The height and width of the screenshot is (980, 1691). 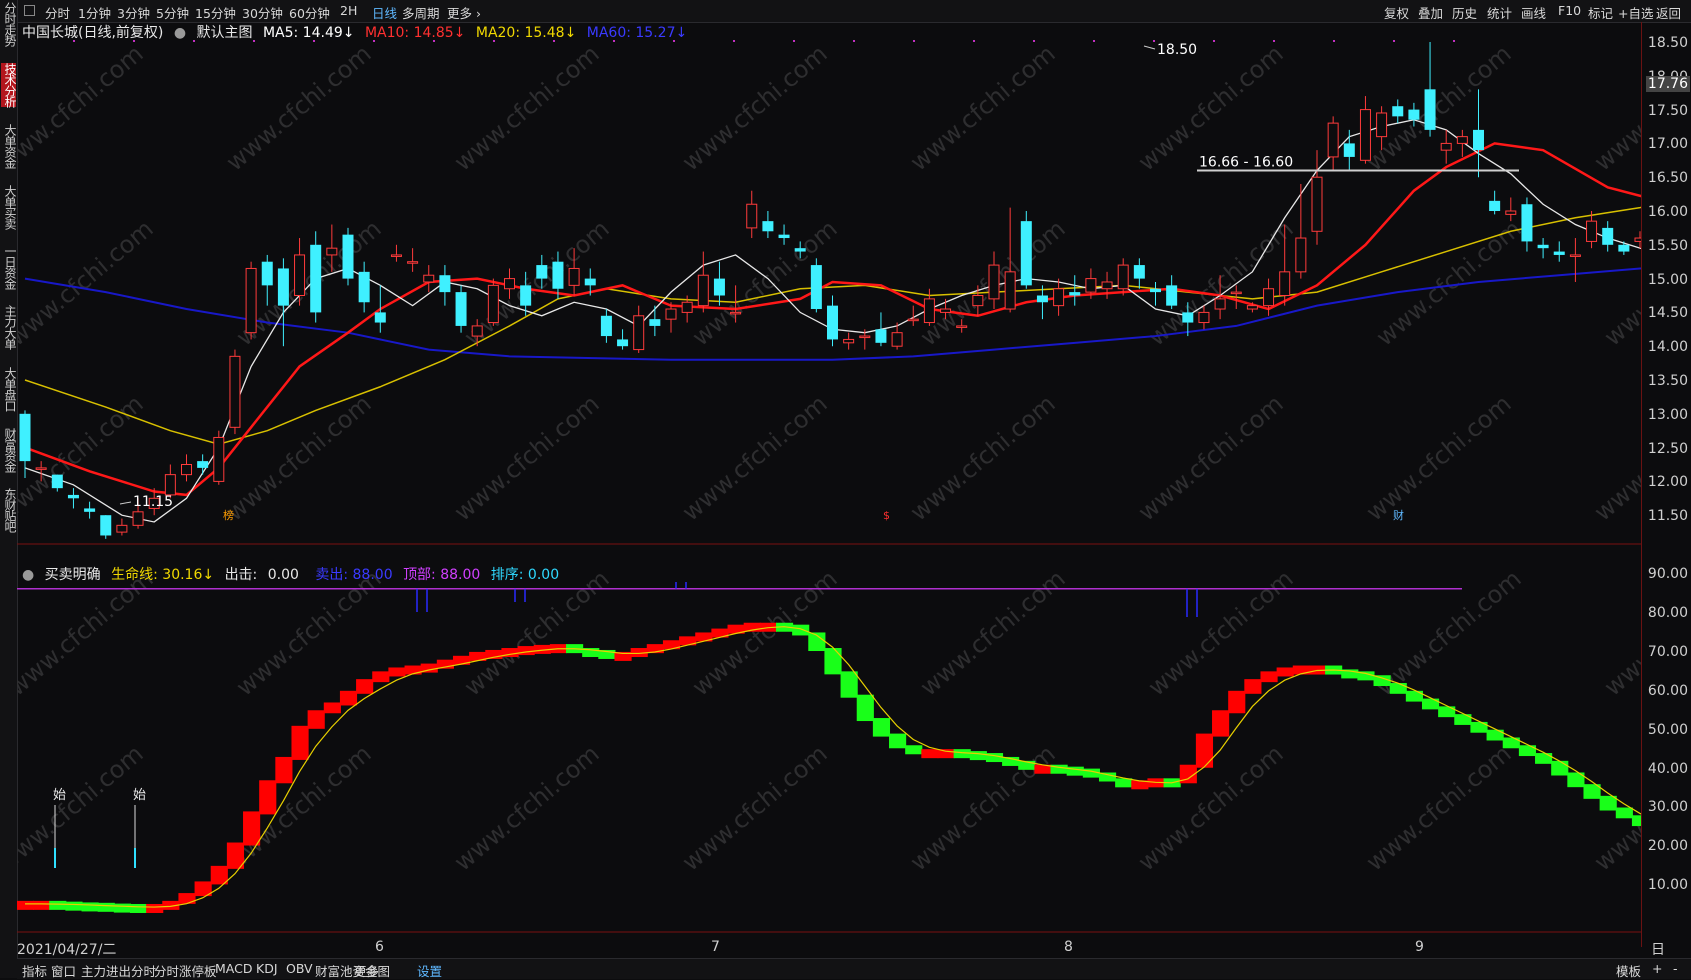 What do you see at coordinates (1430, 12) in the screenshot?
I see `toolbar-button: 叠加` at bounding box center [1430, 12].